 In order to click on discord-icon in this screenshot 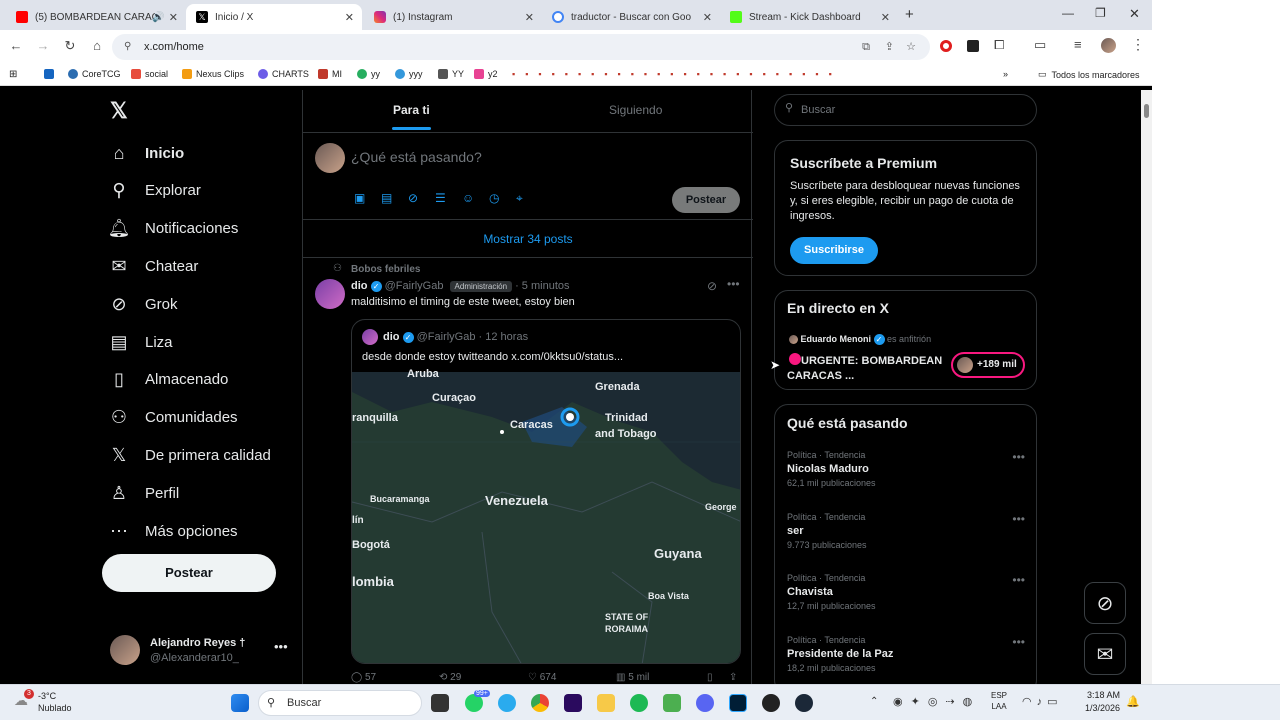, I will do `click(705, 703)`.